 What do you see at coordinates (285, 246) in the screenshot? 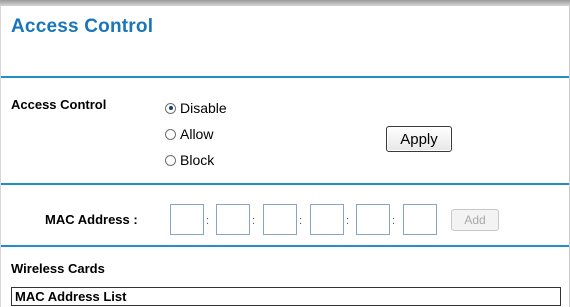
I see `divider-bottom` at bounding box center [285, 246].